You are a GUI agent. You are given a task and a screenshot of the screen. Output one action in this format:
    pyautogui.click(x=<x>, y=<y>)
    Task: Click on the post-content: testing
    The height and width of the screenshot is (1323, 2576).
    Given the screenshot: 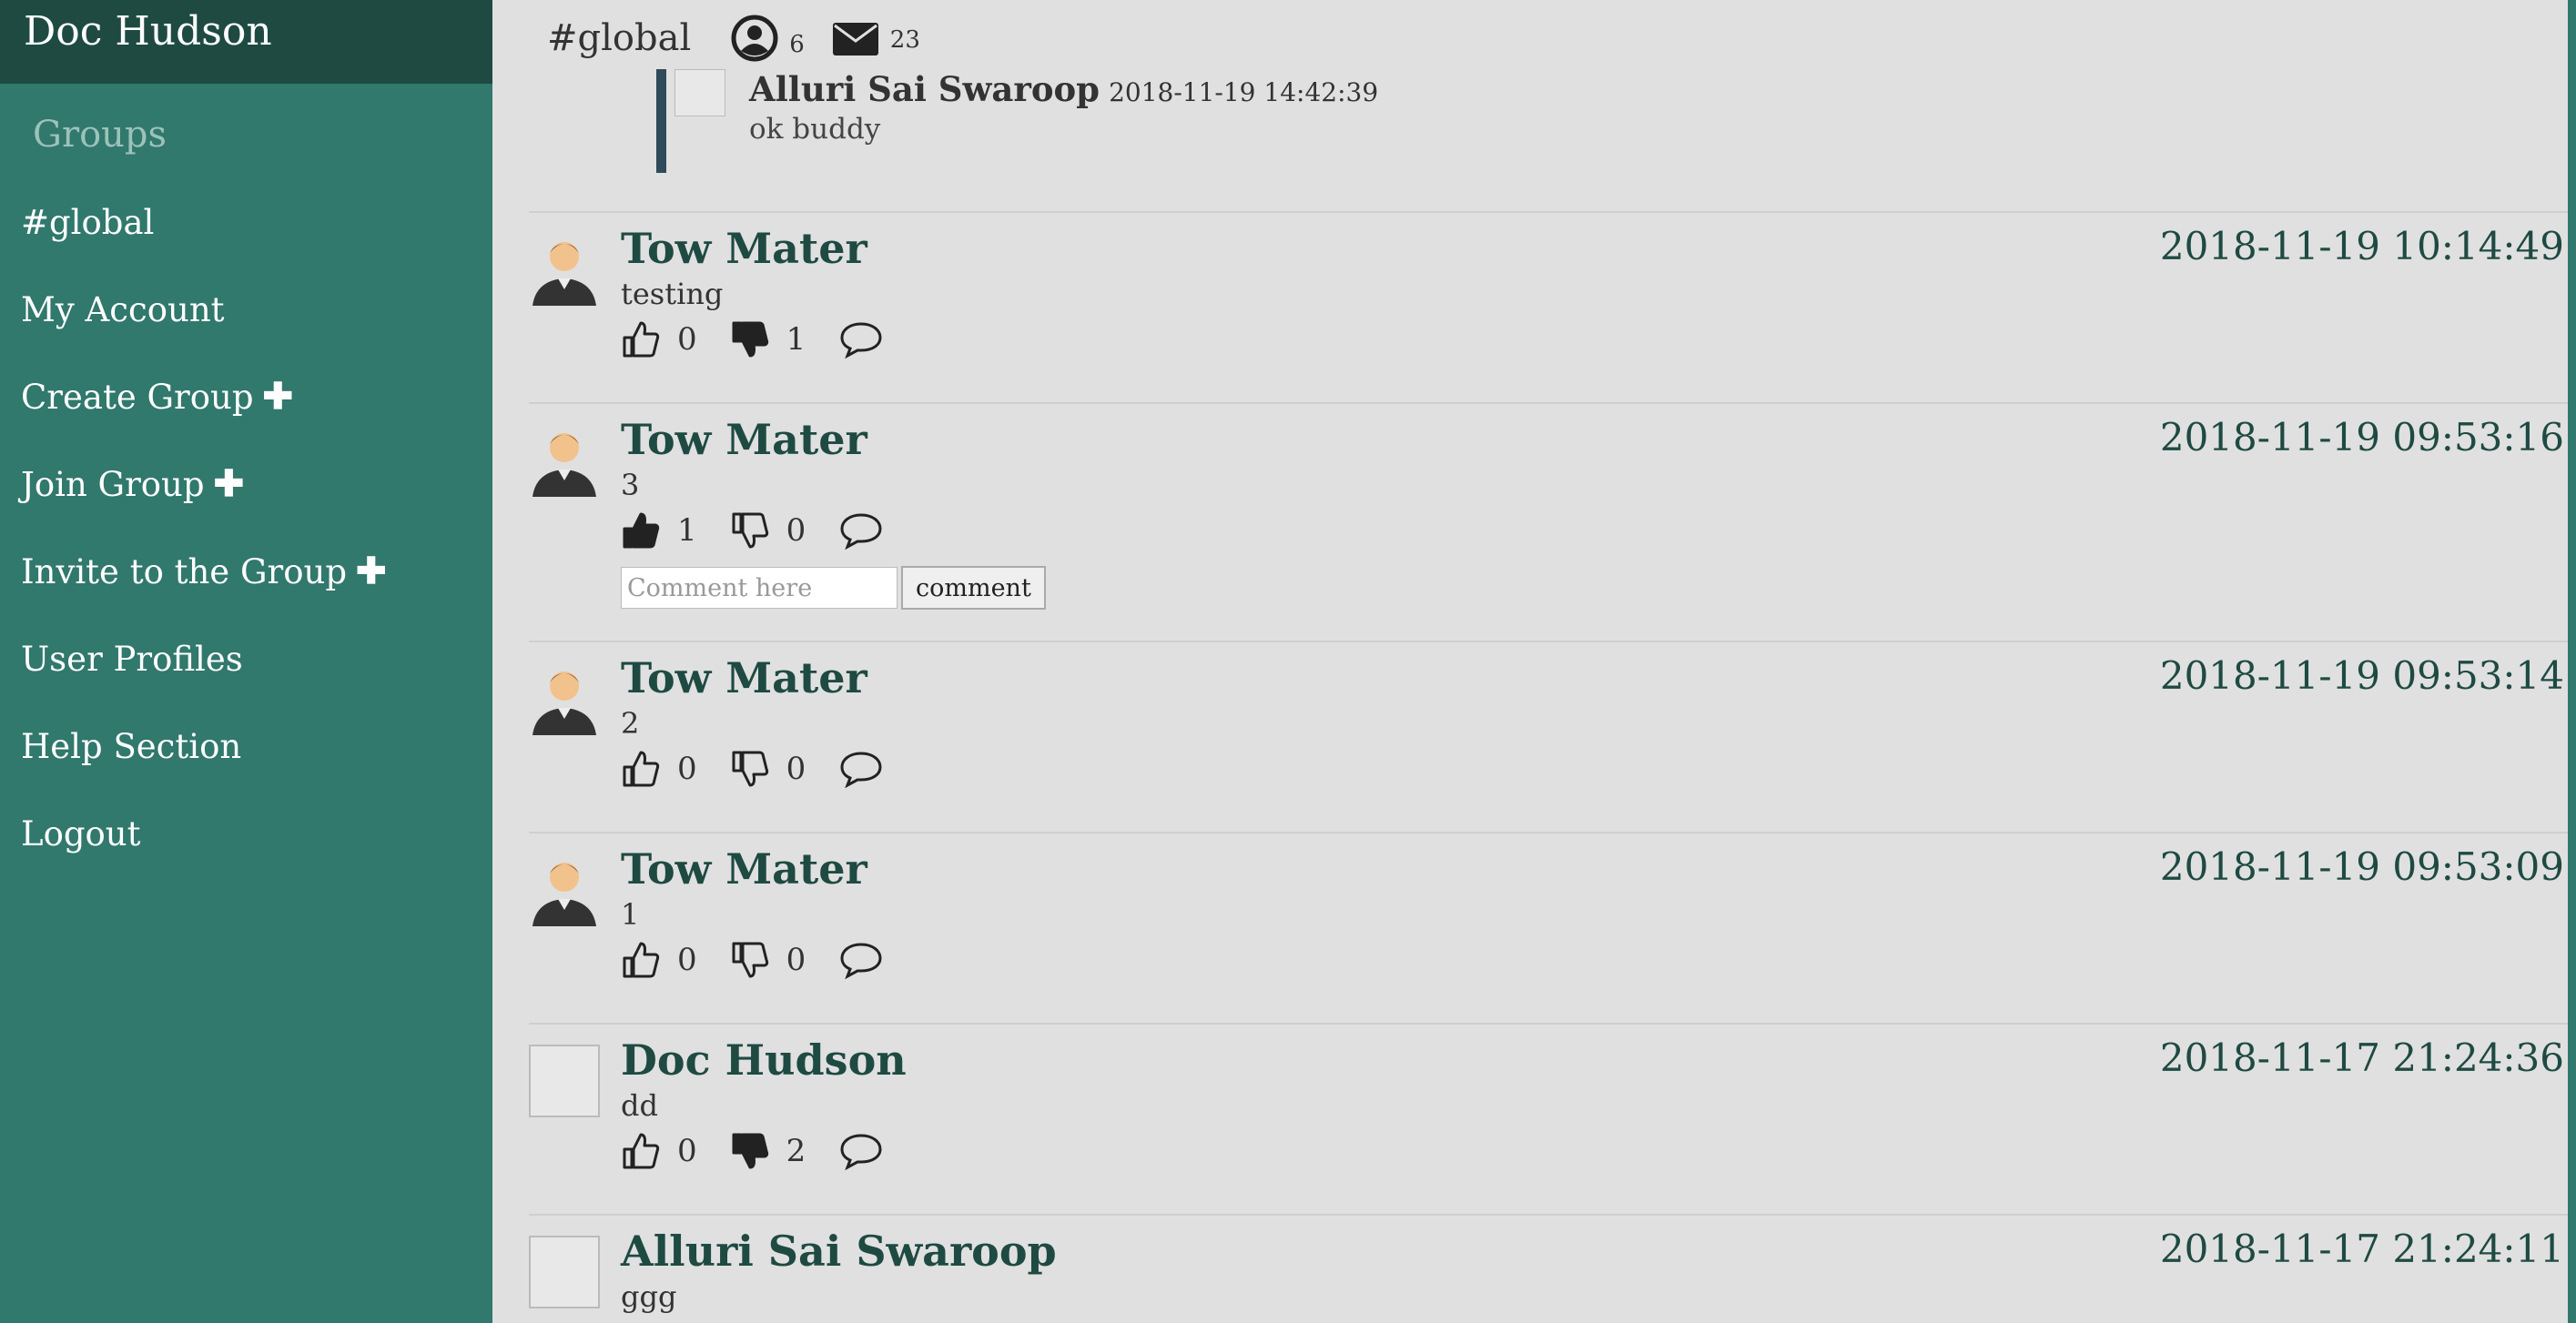 What is the action you would take?
    pyautogui.click(x=672, y=294)
    